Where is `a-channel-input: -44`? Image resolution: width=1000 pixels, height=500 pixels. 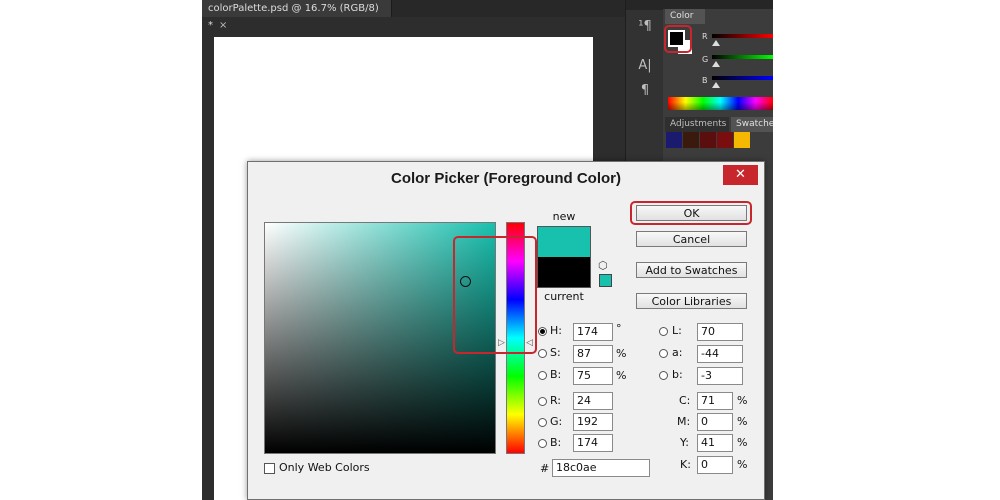 a-channel-input: -44 is located at coordinates (720, 354).